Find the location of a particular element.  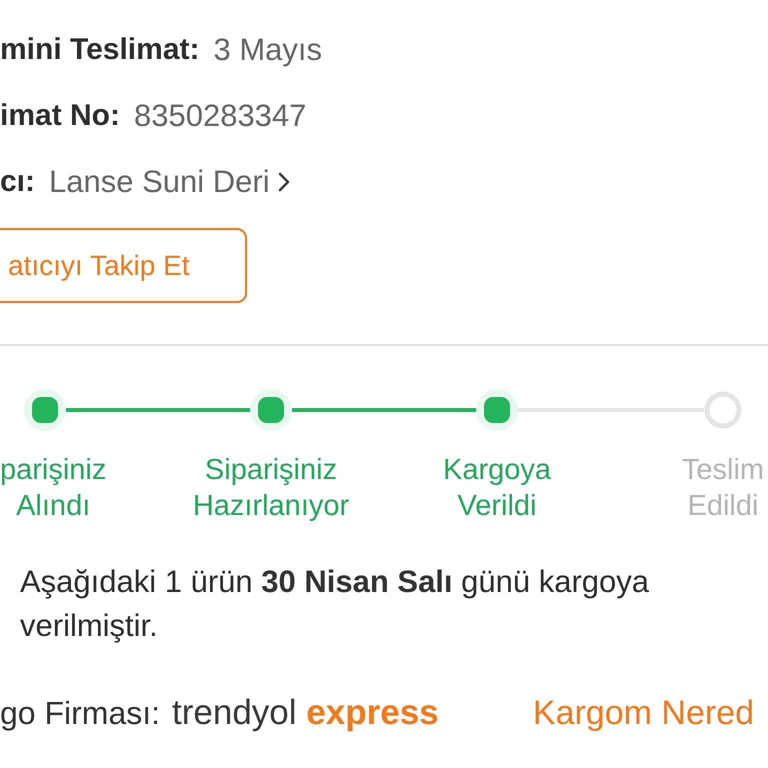

field-label: mini Teslimat: is located at coordinates (100, 50).